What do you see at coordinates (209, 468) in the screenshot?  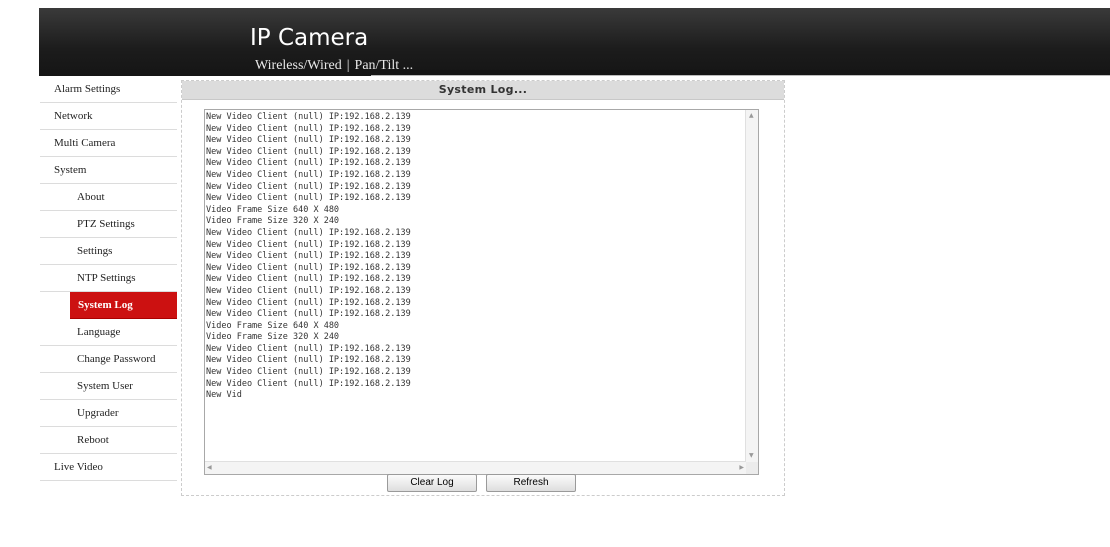 I see `scroll-left-icon: ◀` at bounding box center [209, 468].